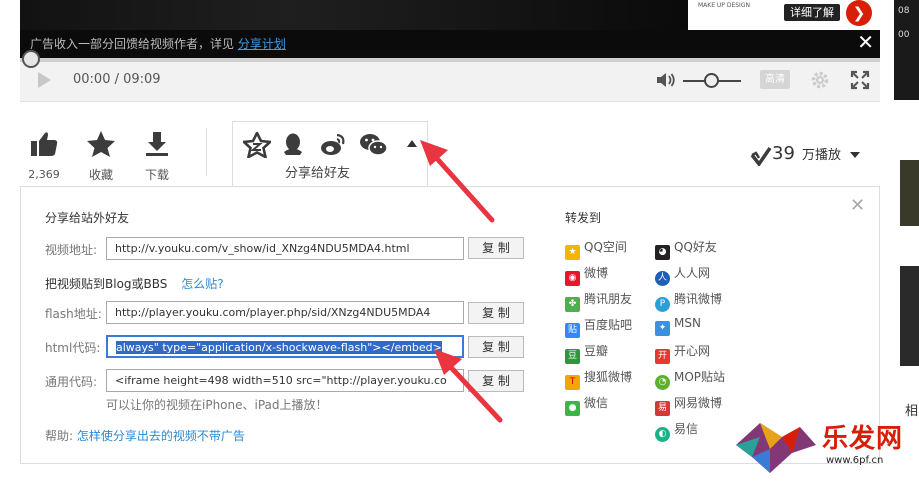  Describe the element at coordinates (598, 379) in the screenshot. I see `forward-sohu-weibo: T 搜狐微博` at that location.